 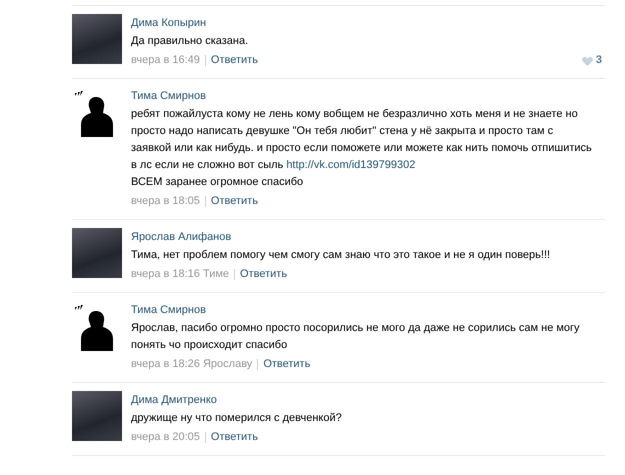 I want to click on profile-link: http://vk.com/id139799302, so click(x=351, y=165).